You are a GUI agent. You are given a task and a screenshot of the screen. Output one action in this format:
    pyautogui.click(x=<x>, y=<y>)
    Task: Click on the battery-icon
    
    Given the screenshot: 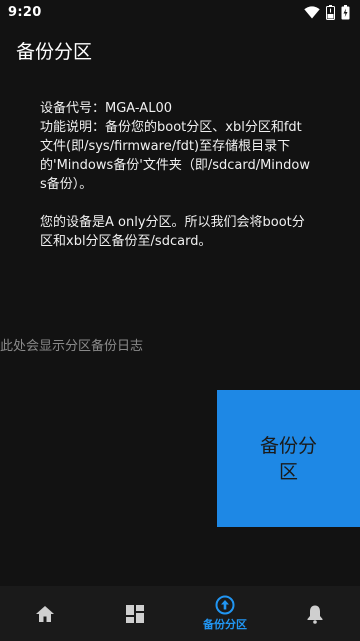 What is the action you would take?
    pyautogui.click(x=345, y=11)
    